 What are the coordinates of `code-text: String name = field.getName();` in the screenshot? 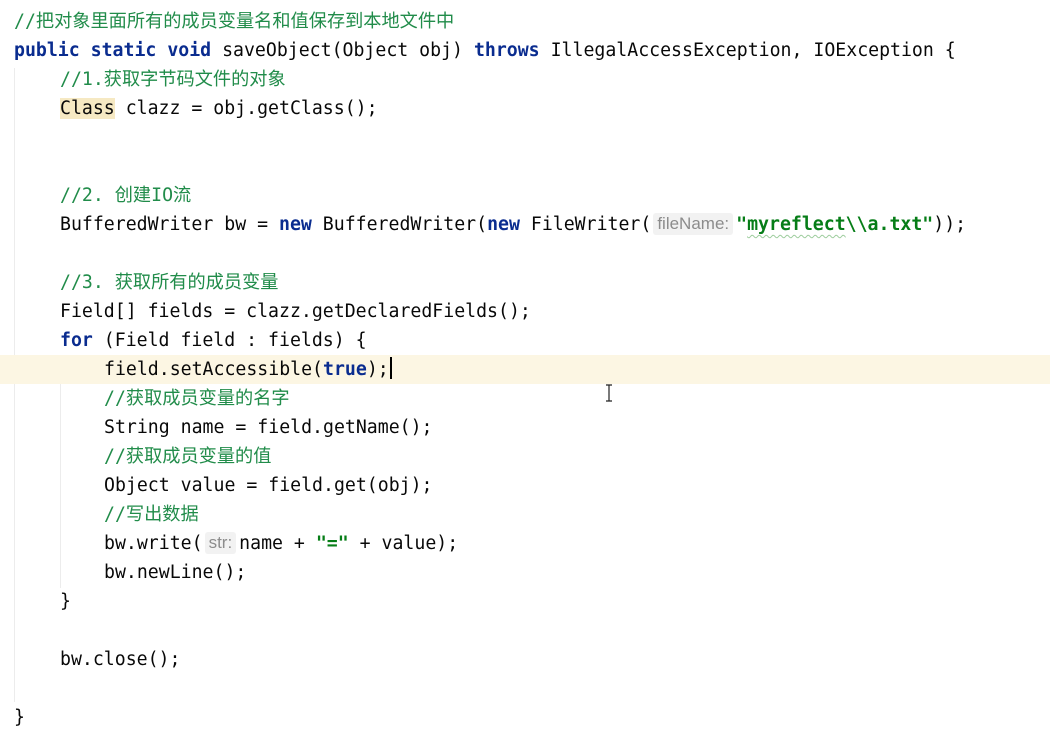 It's located at (268, 427).